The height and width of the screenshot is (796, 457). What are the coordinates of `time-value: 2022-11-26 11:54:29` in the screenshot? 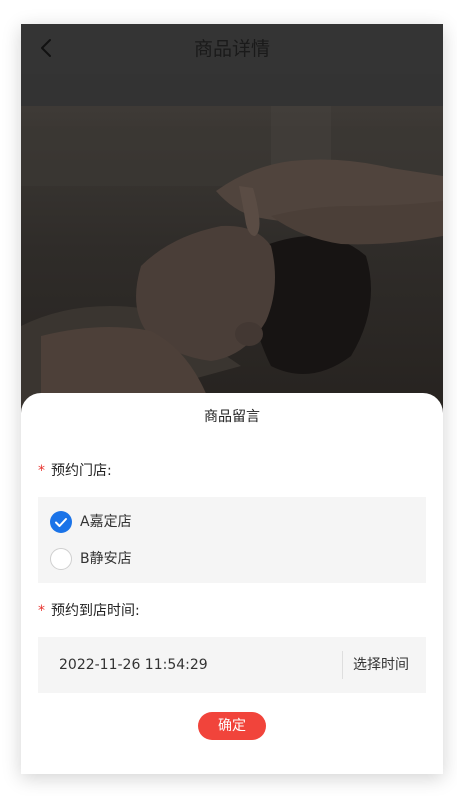 It's located at (133, 665).